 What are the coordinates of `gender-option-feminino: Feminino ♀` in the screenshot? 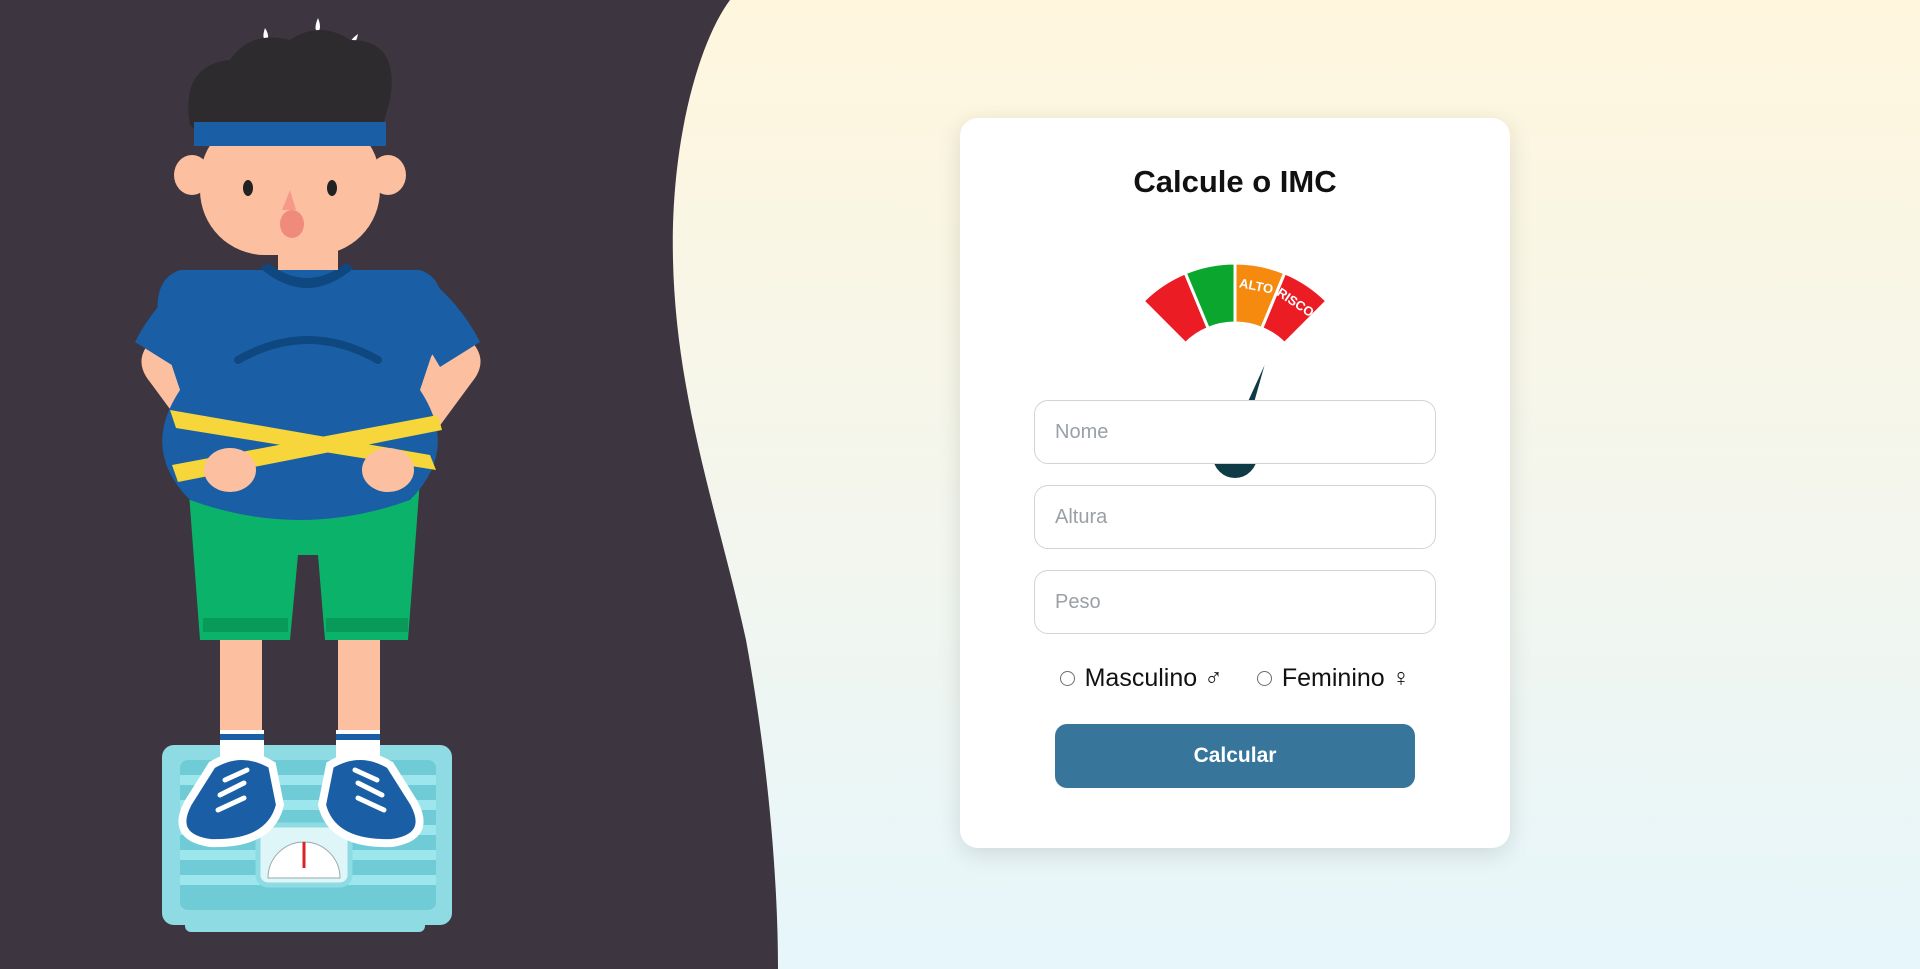 It's located at (1333, 678).